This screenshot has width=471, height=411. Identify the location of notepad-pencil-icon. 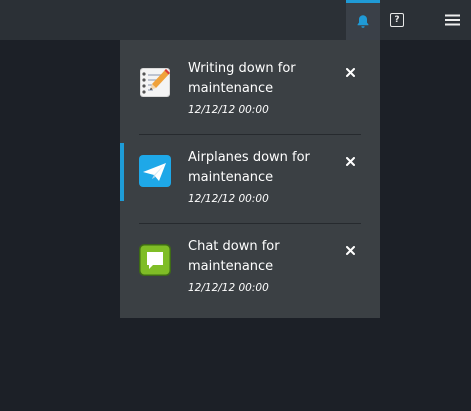
(155, 82).